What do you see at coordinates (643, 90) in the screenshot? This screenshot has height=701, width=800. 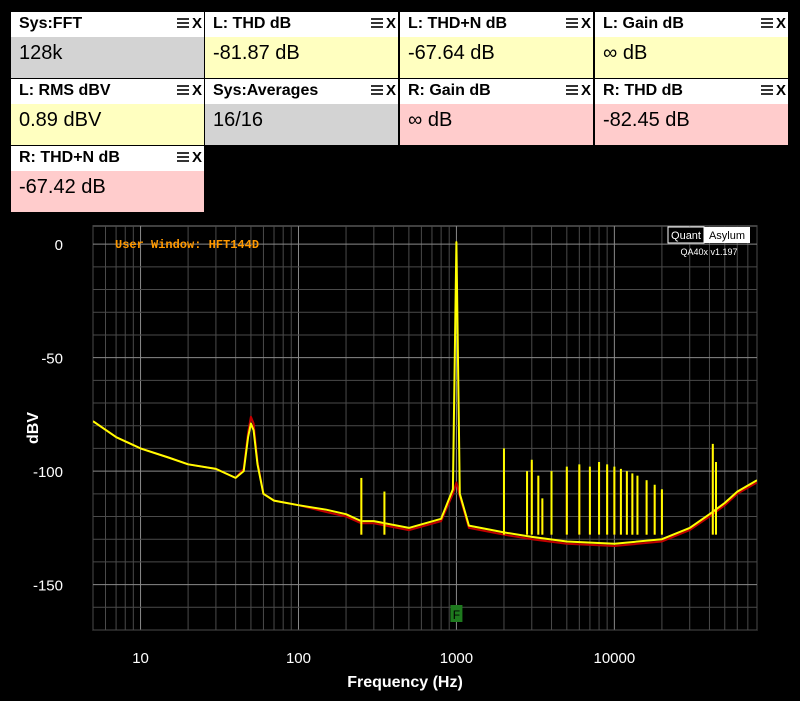 I see `readout-tile-title: R: THD dB` at bounding box center [643, 90].